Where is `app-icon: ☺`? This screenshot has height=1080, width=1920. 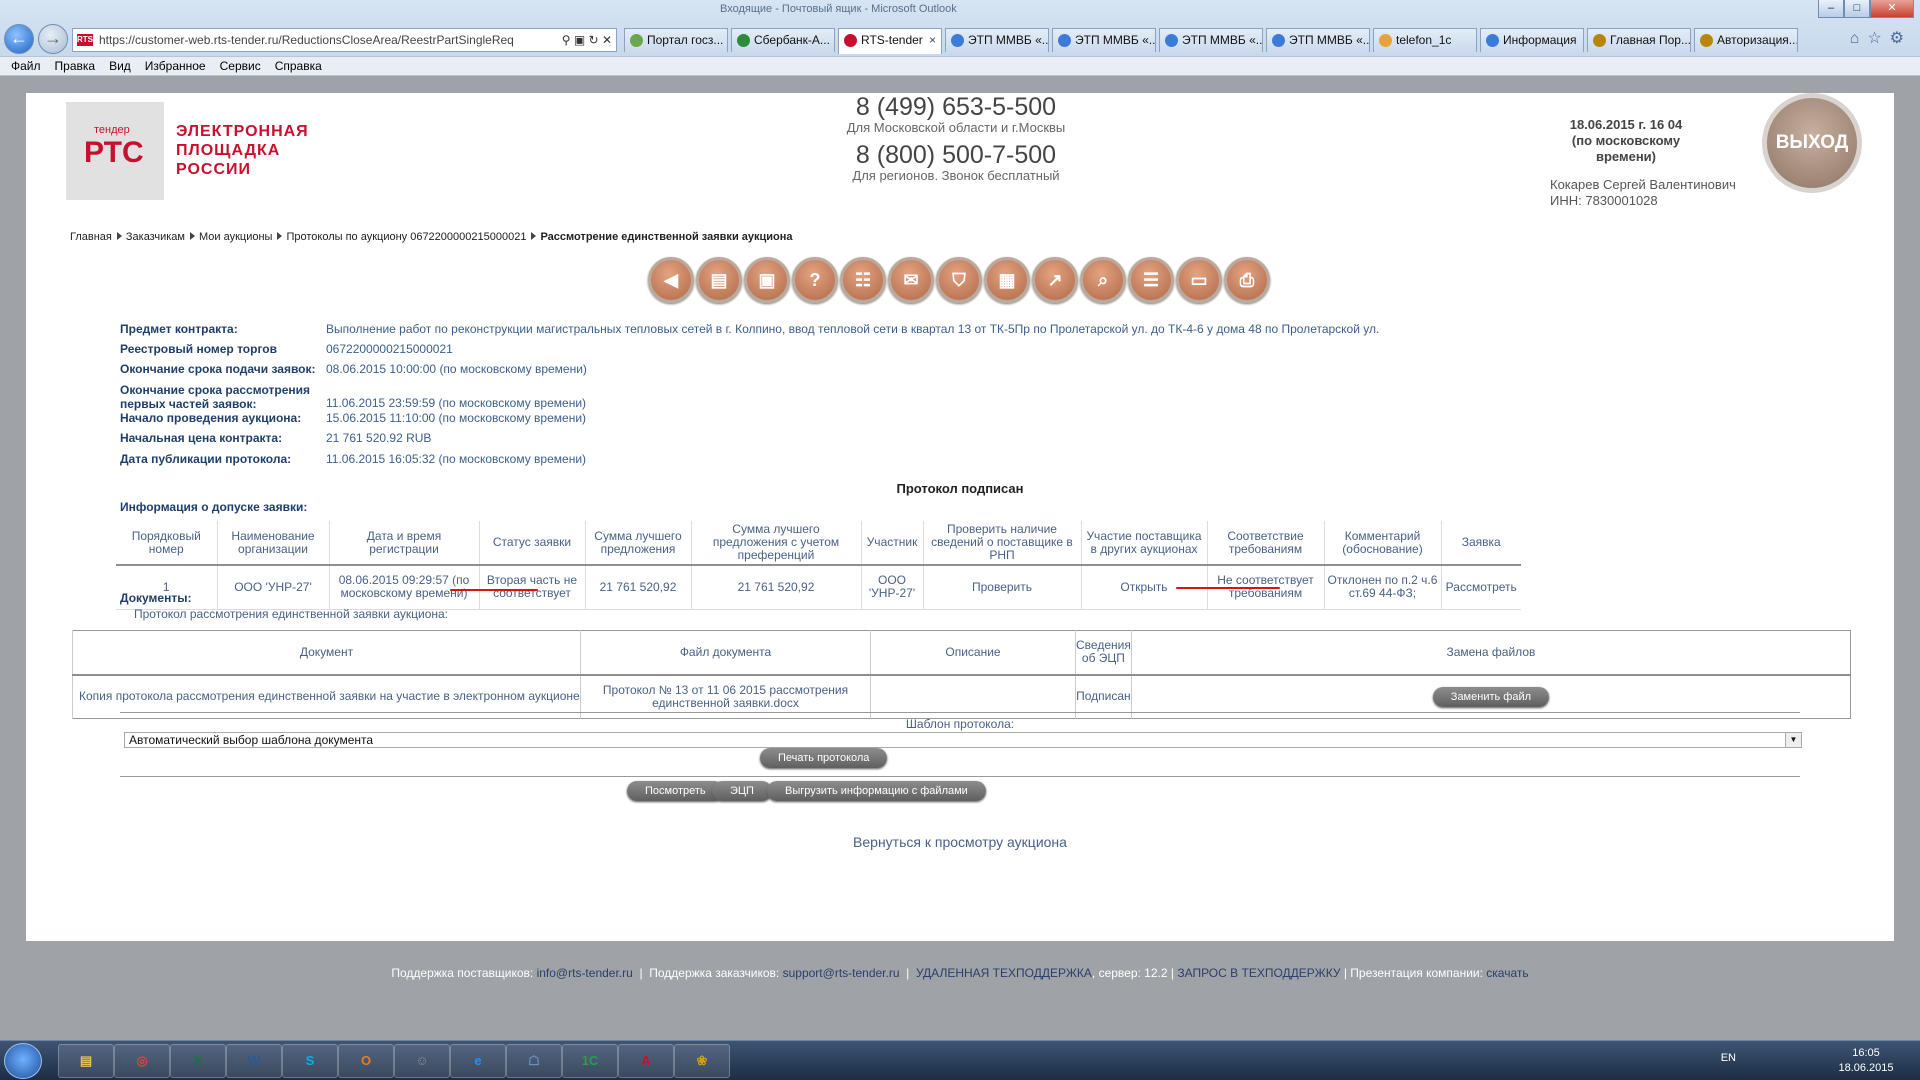
app-icon: ☺ is located at coordinates (422, 1061).